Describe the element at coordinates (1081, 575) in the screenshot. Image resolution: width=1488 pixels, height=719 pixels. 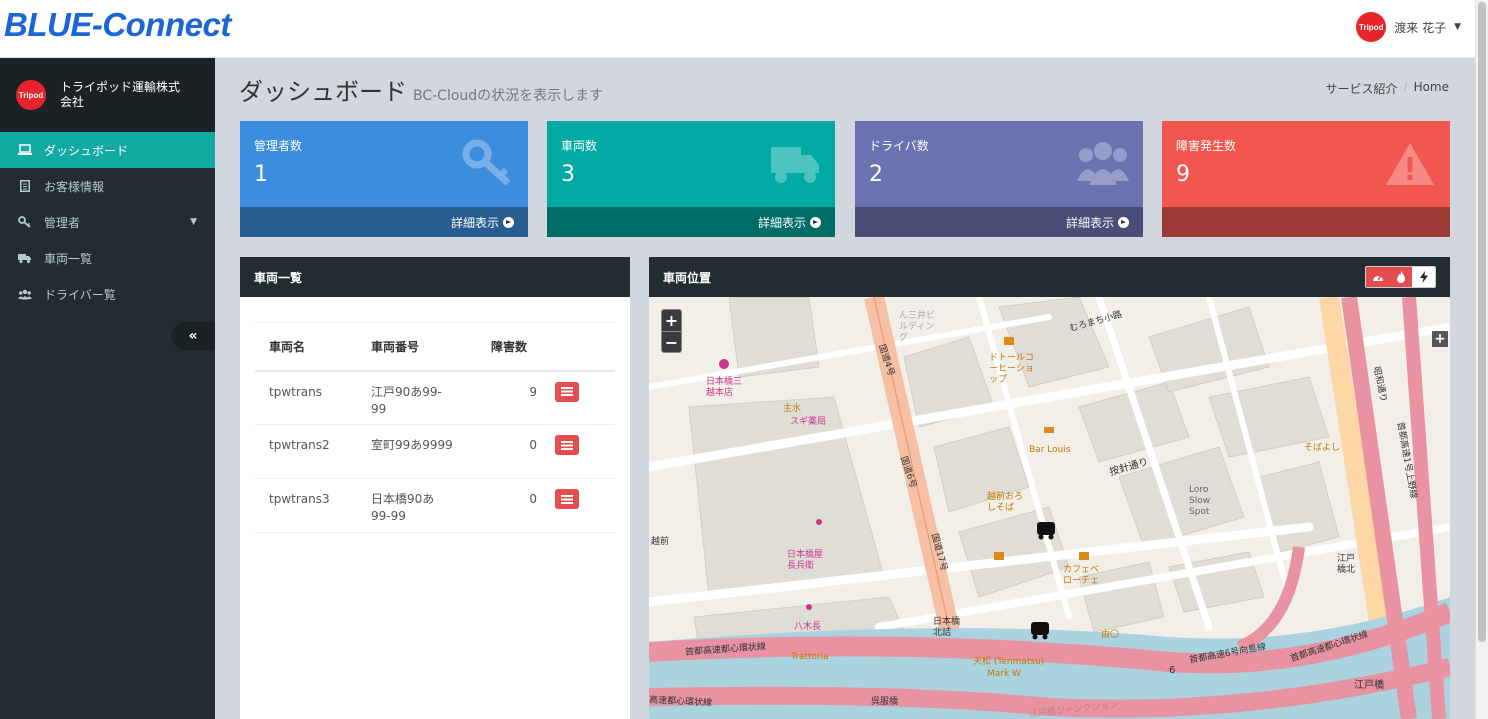
I see `map-label-poi: カフェベローチェ` at that location.